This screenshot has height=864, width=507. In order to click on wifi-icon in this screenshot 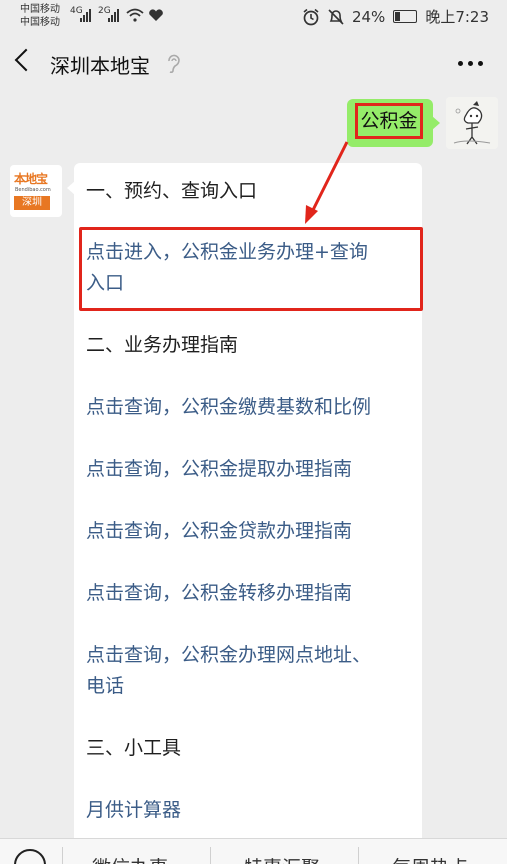, I will do `click(135, 15)`.